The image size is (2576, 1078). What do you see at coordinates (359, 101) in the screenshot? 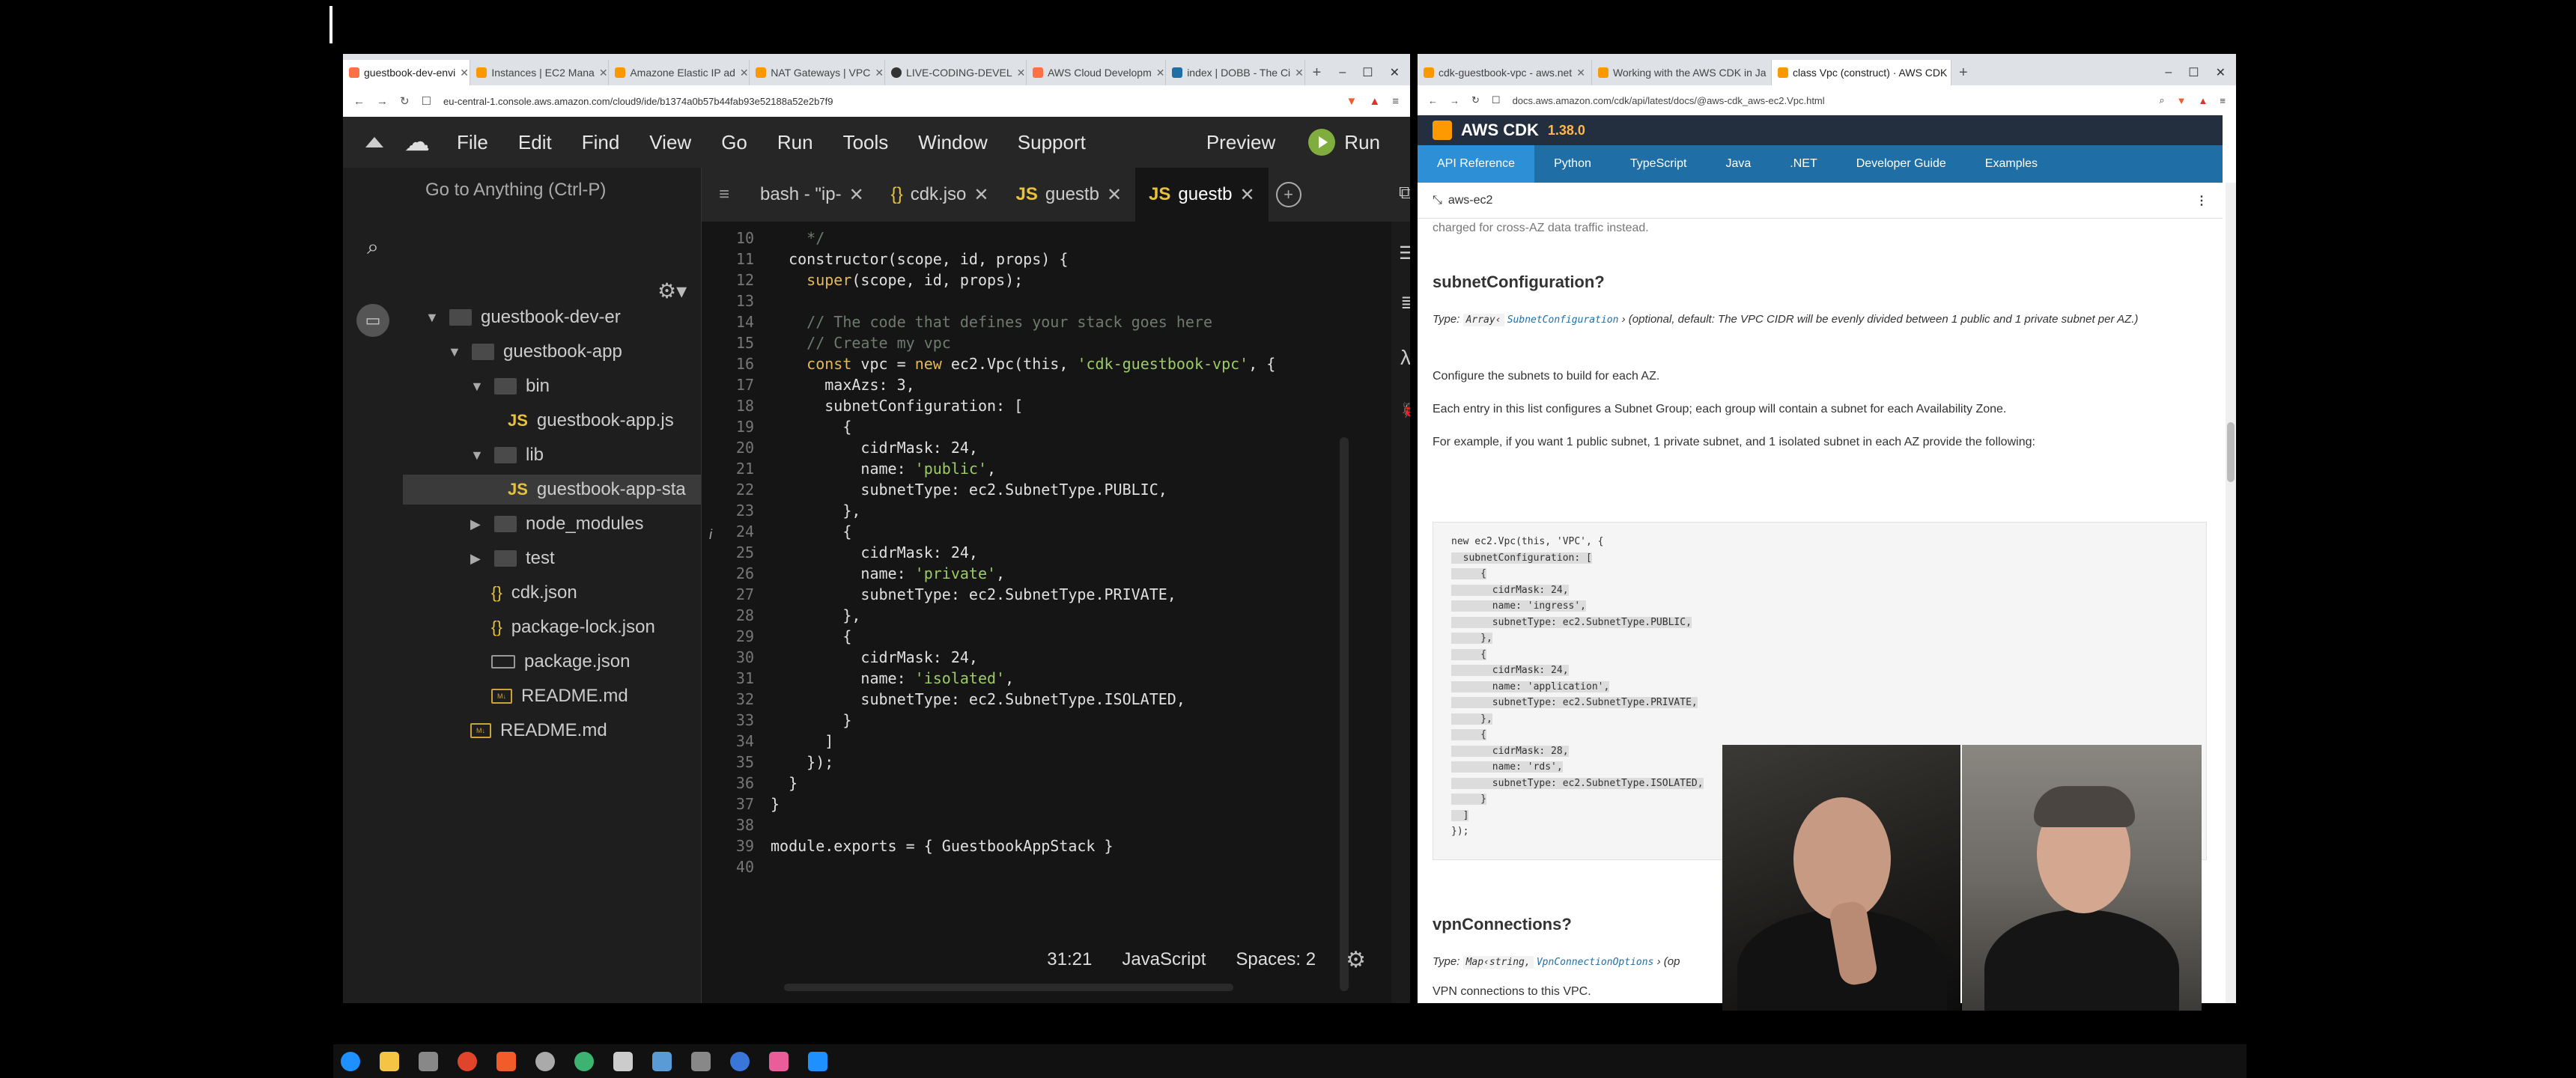
I see `back-icon: ←` at bounding box center [359, 101].